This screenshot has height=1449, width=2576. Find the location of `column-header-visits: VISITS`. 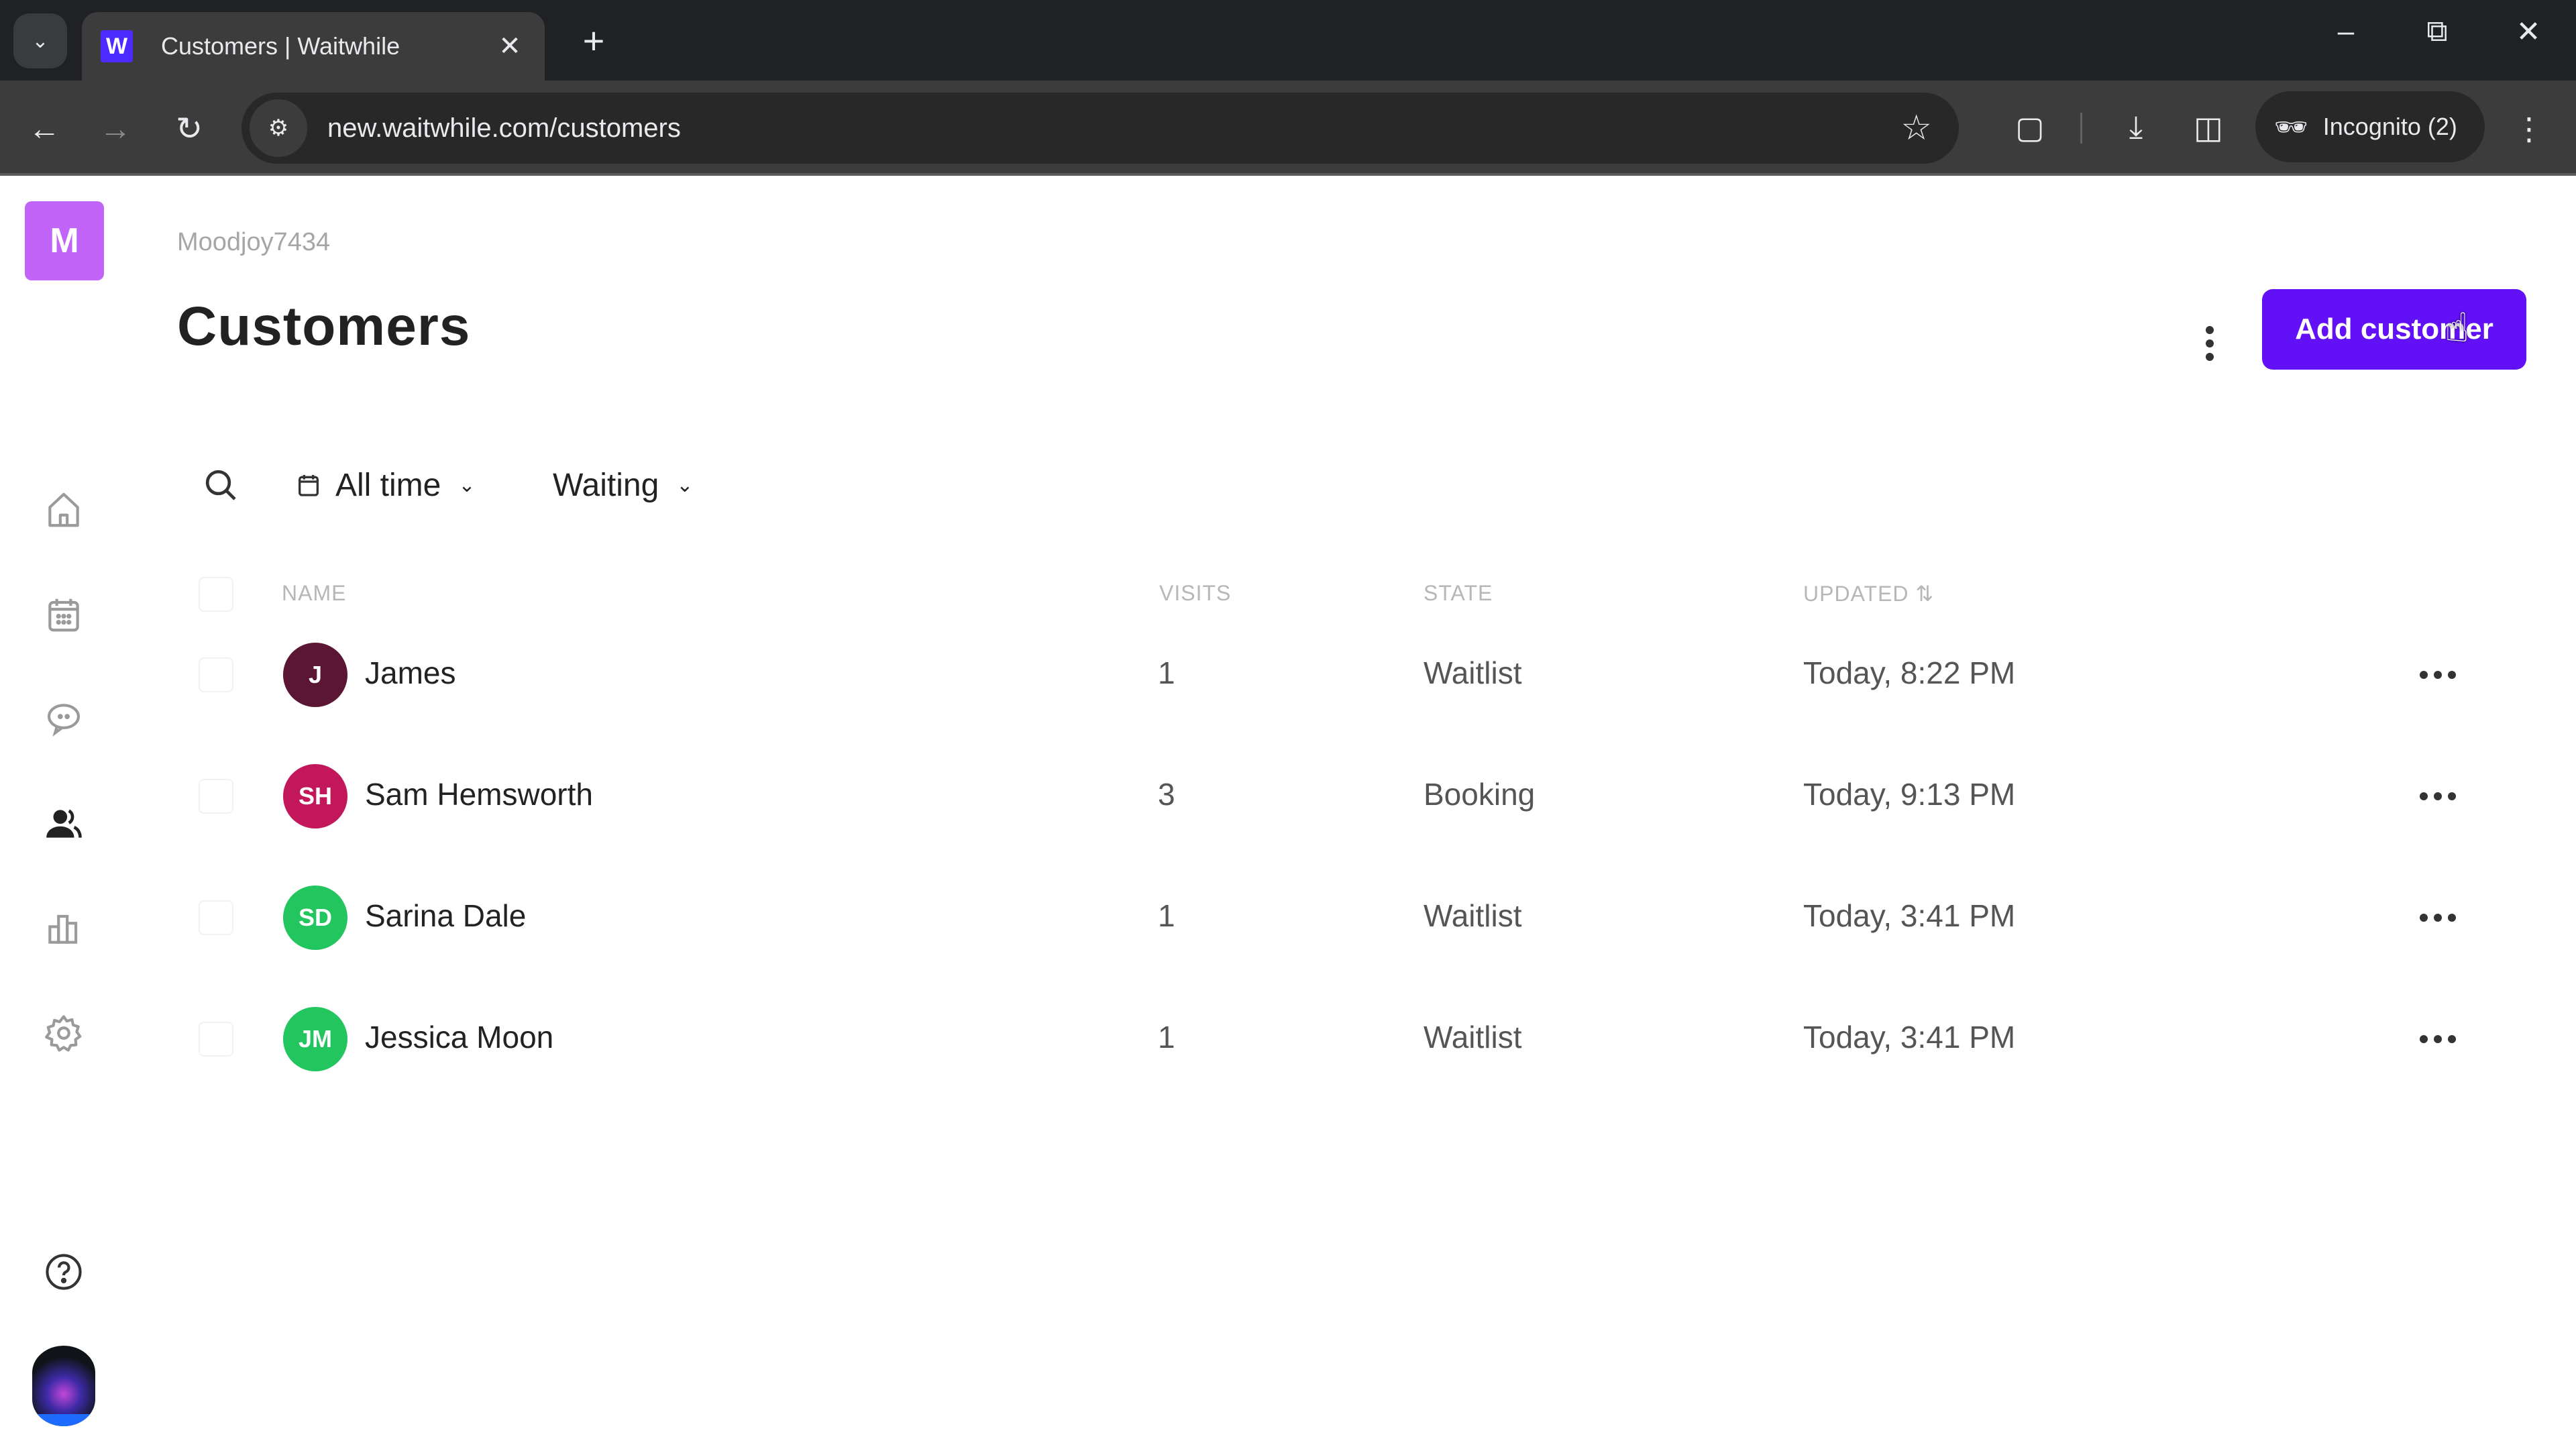

column-header-visits: VISITS is located at coordinates (1195, 593).